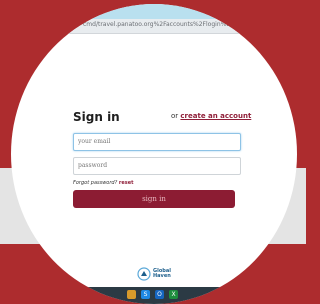 This screenshot has height=304, width=320. I want to click on folder-icon, so click(131, 294).